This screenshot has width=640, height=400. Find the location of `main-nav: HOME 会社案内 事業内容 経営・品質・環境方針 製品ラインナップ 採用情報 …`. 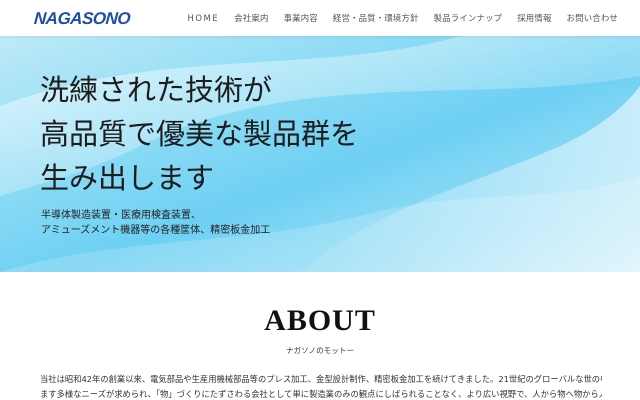

main-nav: HOME 会社案内 事業内容 経営・品質・環境方針 製品ラインナップ 採用情報 … is located at coordinates (395, 18).